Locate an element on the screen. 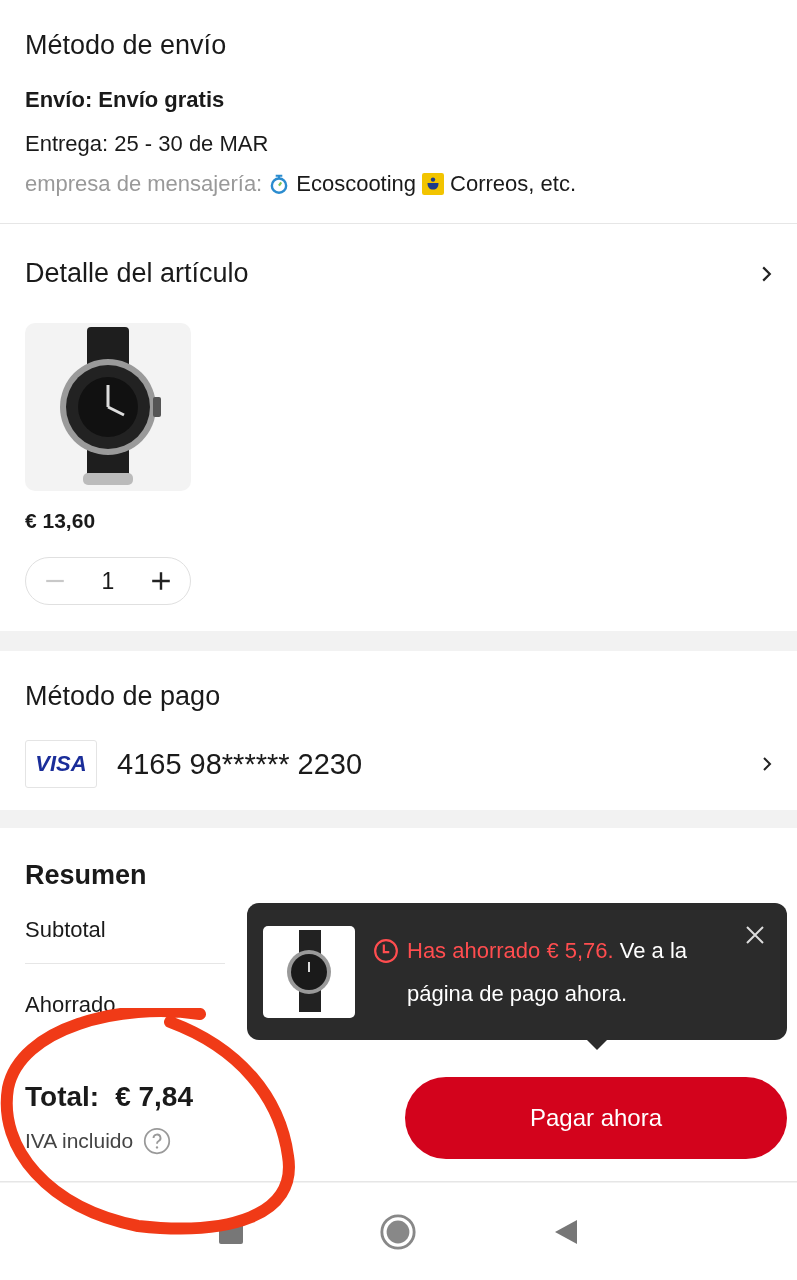  plus-icon is located at coordinates (161, 581).